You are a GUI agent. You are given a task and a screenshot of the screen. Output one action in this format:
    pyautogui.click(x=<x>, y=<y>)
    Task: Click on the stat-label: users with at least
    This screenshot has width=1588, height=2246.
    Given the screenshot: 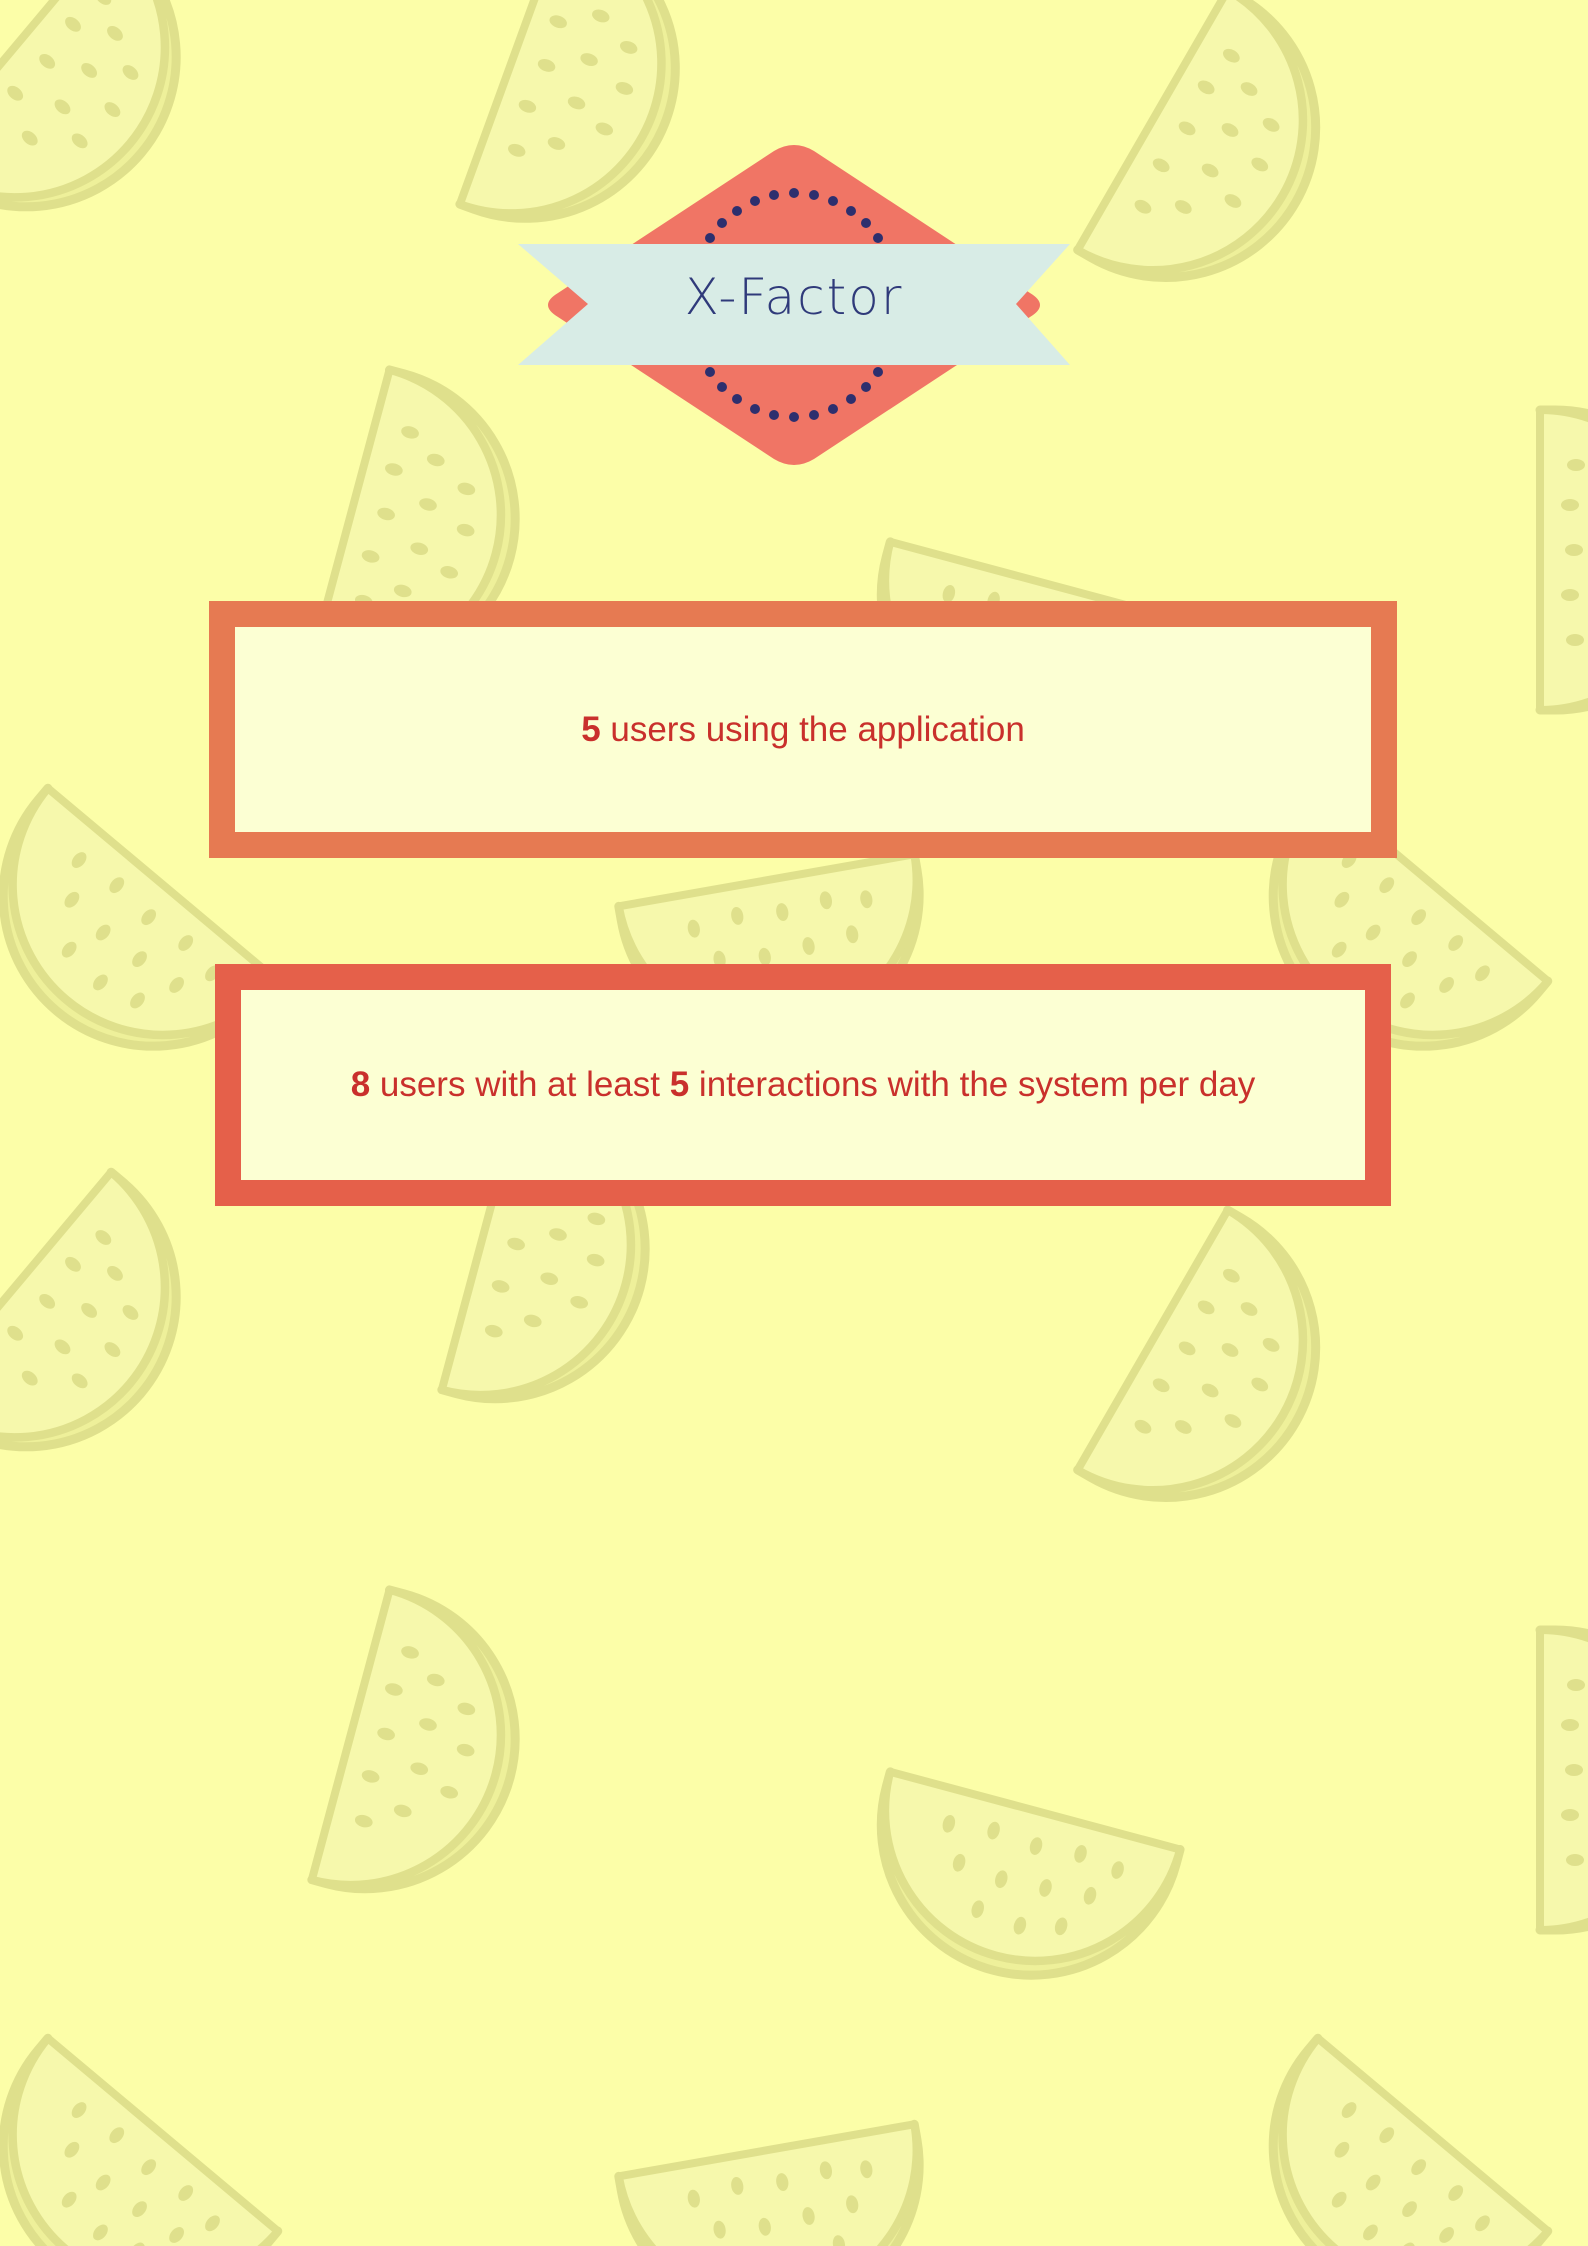 What is the action you would take?
    pyautogui.click(x=520, y=1084)
    